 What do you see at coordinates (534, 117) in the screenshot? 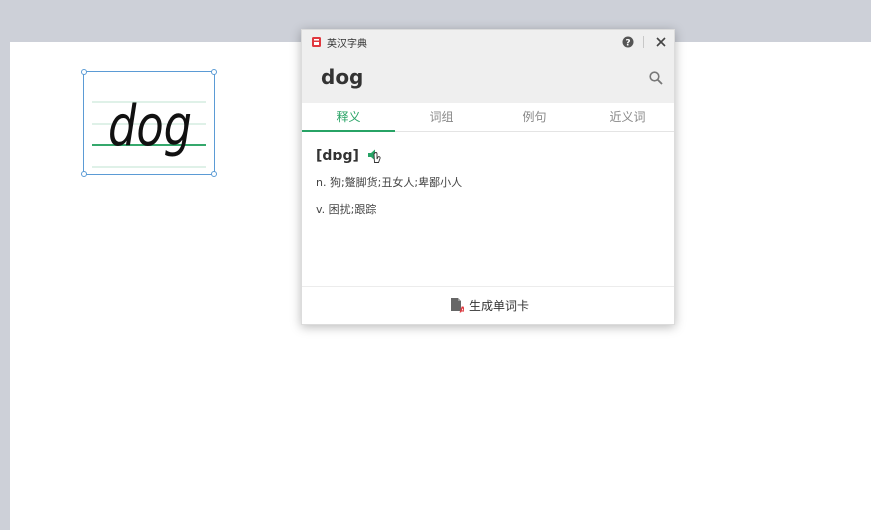
I see `tab-examples: 例句` at bounding box center [534, 117].